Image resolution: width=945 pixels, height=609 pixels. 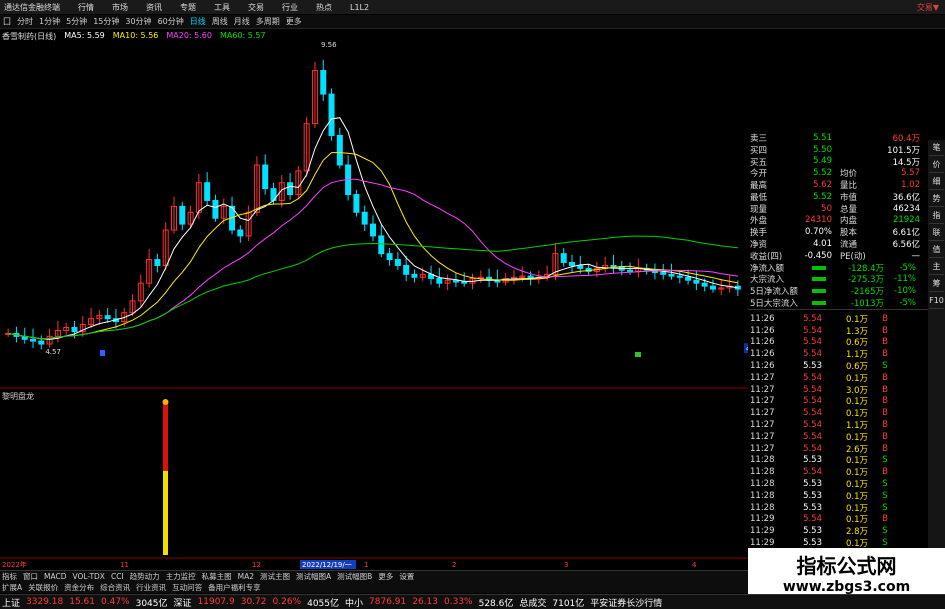 I want to click on quote-label: 卖三, so click(x=759, y=138).